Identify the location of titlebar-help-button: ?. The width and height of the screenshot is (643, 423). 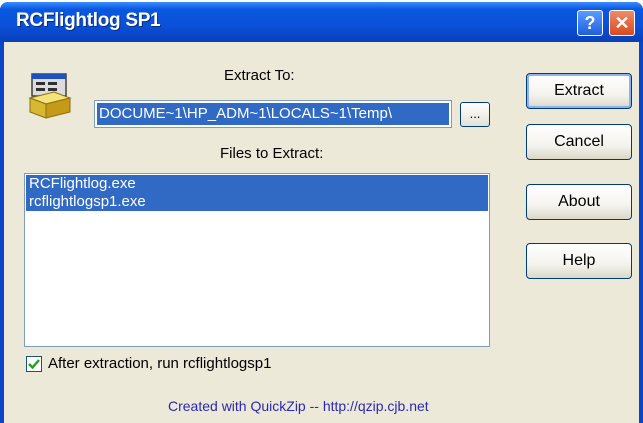
(590, 23).